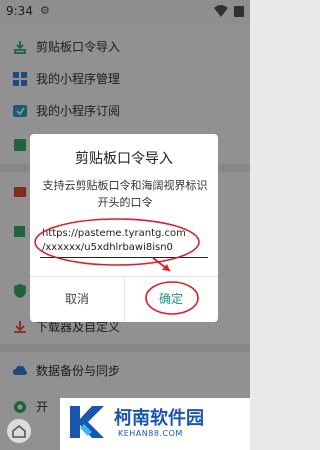  What do you see at coordinates (125, 185) in the screenshot?
I see `dialog-message-line1: 支持云剪贴板口令和海阔视界标识` at bounding box center [125, 185].